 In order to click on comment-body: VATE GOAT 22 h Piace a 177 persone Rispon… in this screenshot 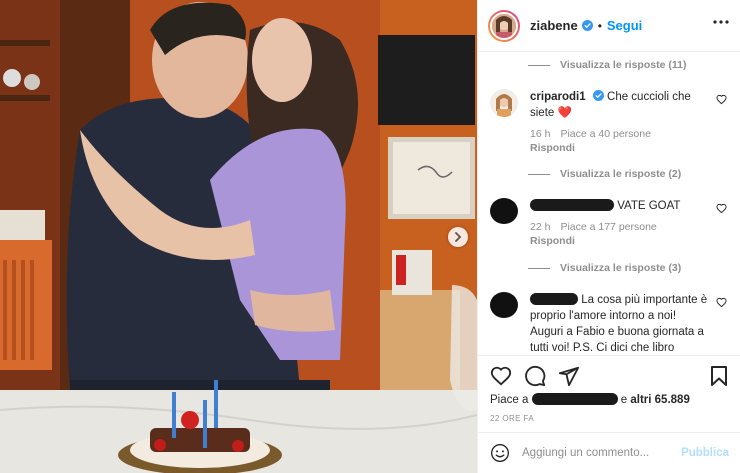, I will do `click(620, 223)`.